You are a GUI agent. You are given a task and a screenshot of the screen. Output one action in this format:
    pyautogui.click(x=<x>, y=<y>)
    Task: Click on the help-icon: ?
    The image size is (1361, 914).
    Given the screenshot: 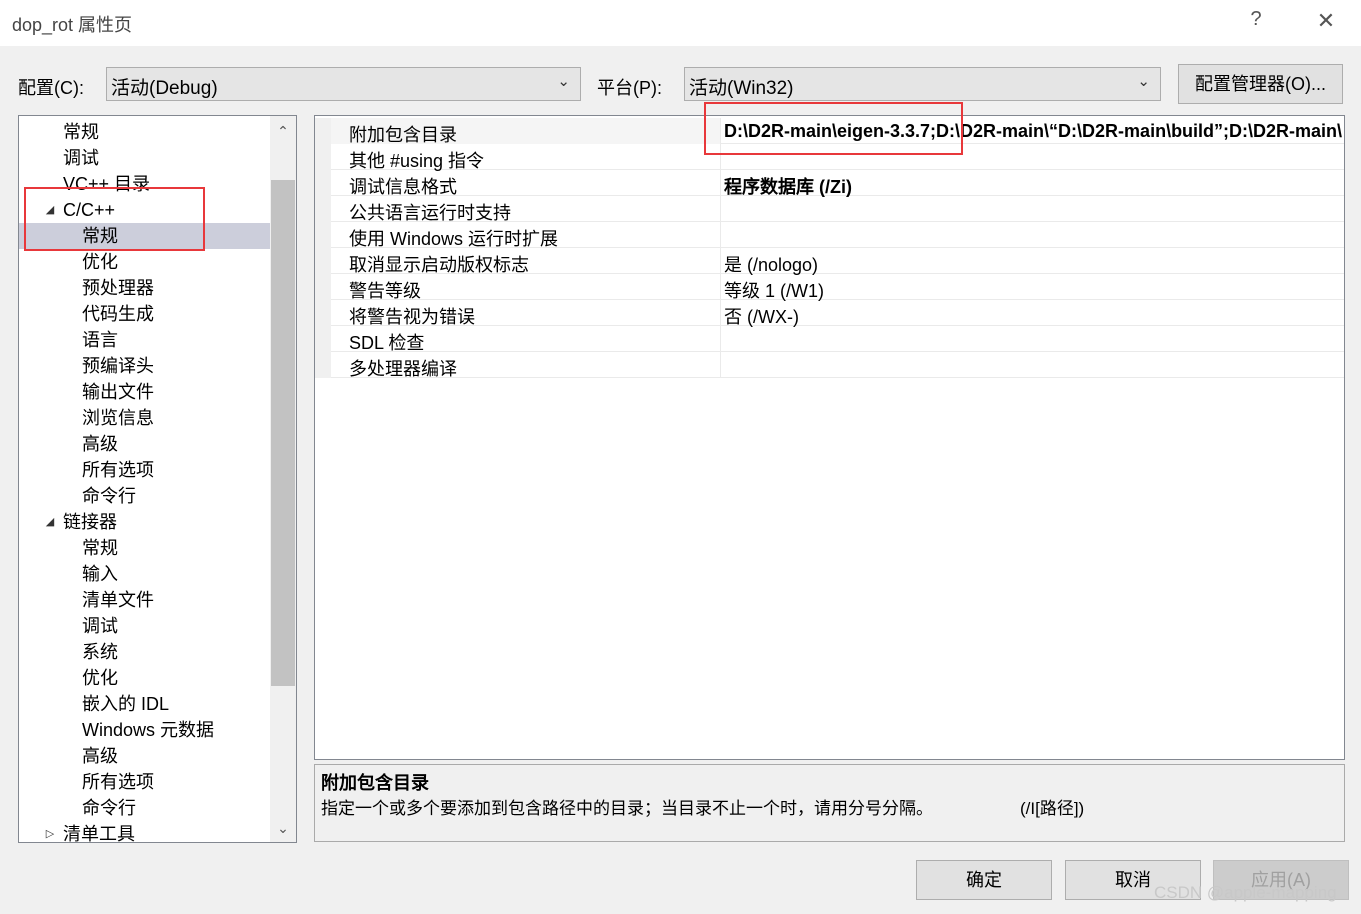 What is the action you would take?
    pyautogui.click(x=1256, y=22)
    